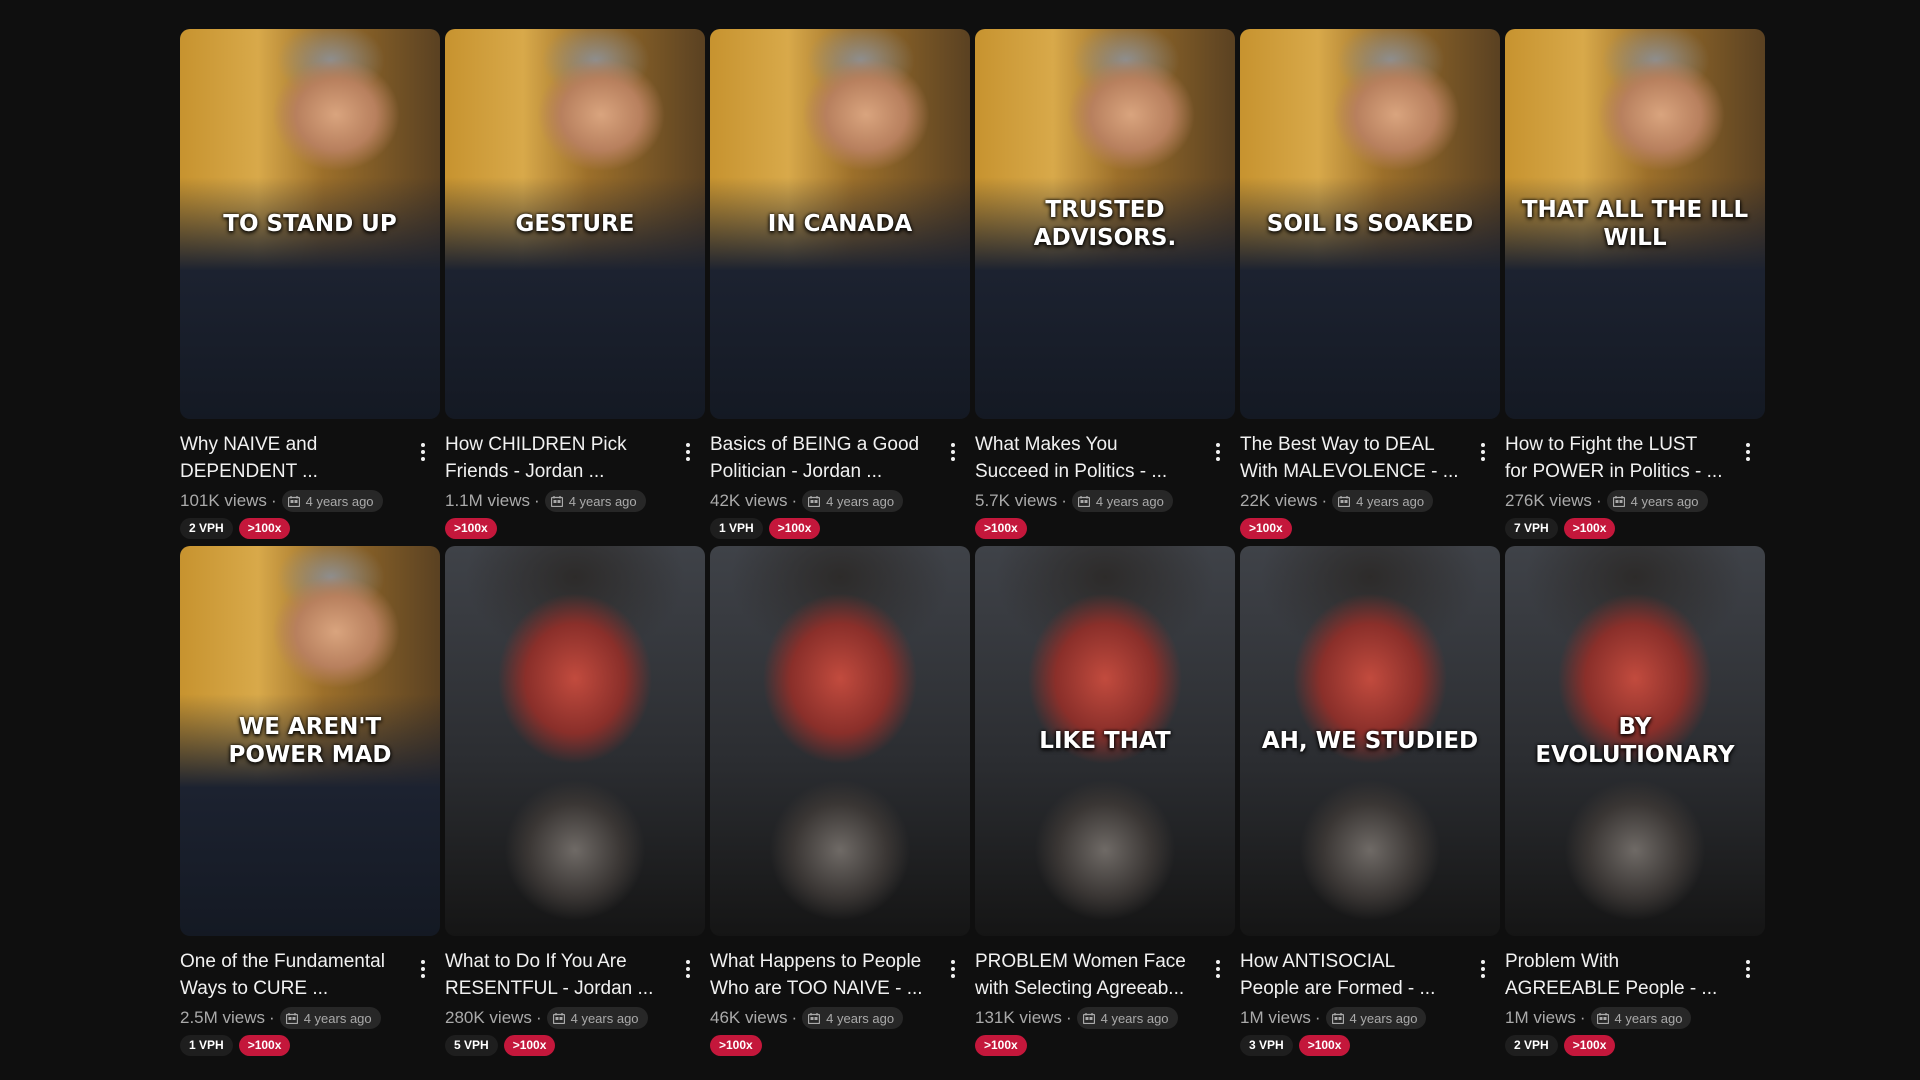 This screenshot has width=1920, height=1080. Describe the element at coordinates (1279, 500) in the screenshot. I see `view-count: 22K views` at that location.